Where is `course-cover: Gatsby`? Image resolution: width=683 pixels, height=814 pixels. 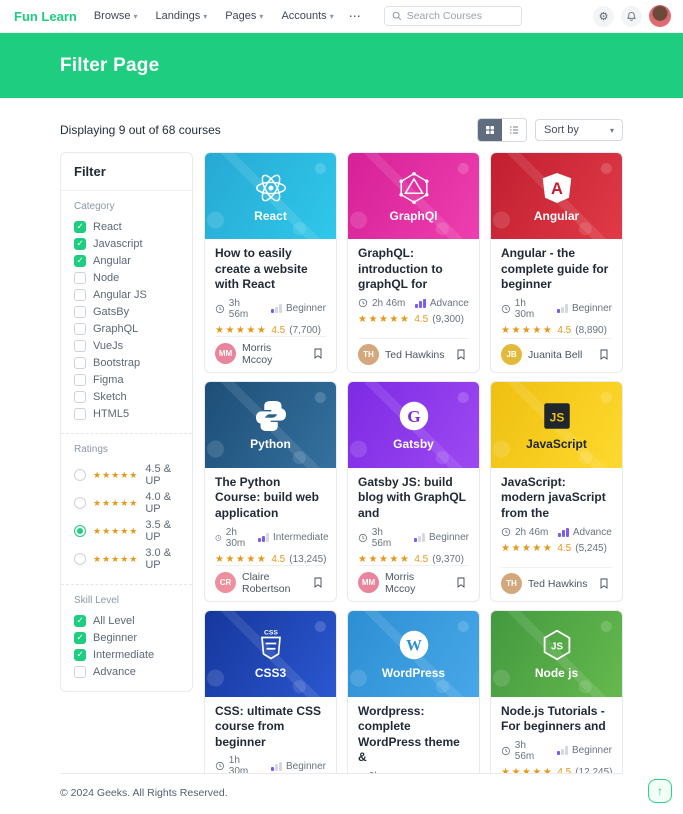 course-cover: Gatsby is located at coordinates (413, 424).